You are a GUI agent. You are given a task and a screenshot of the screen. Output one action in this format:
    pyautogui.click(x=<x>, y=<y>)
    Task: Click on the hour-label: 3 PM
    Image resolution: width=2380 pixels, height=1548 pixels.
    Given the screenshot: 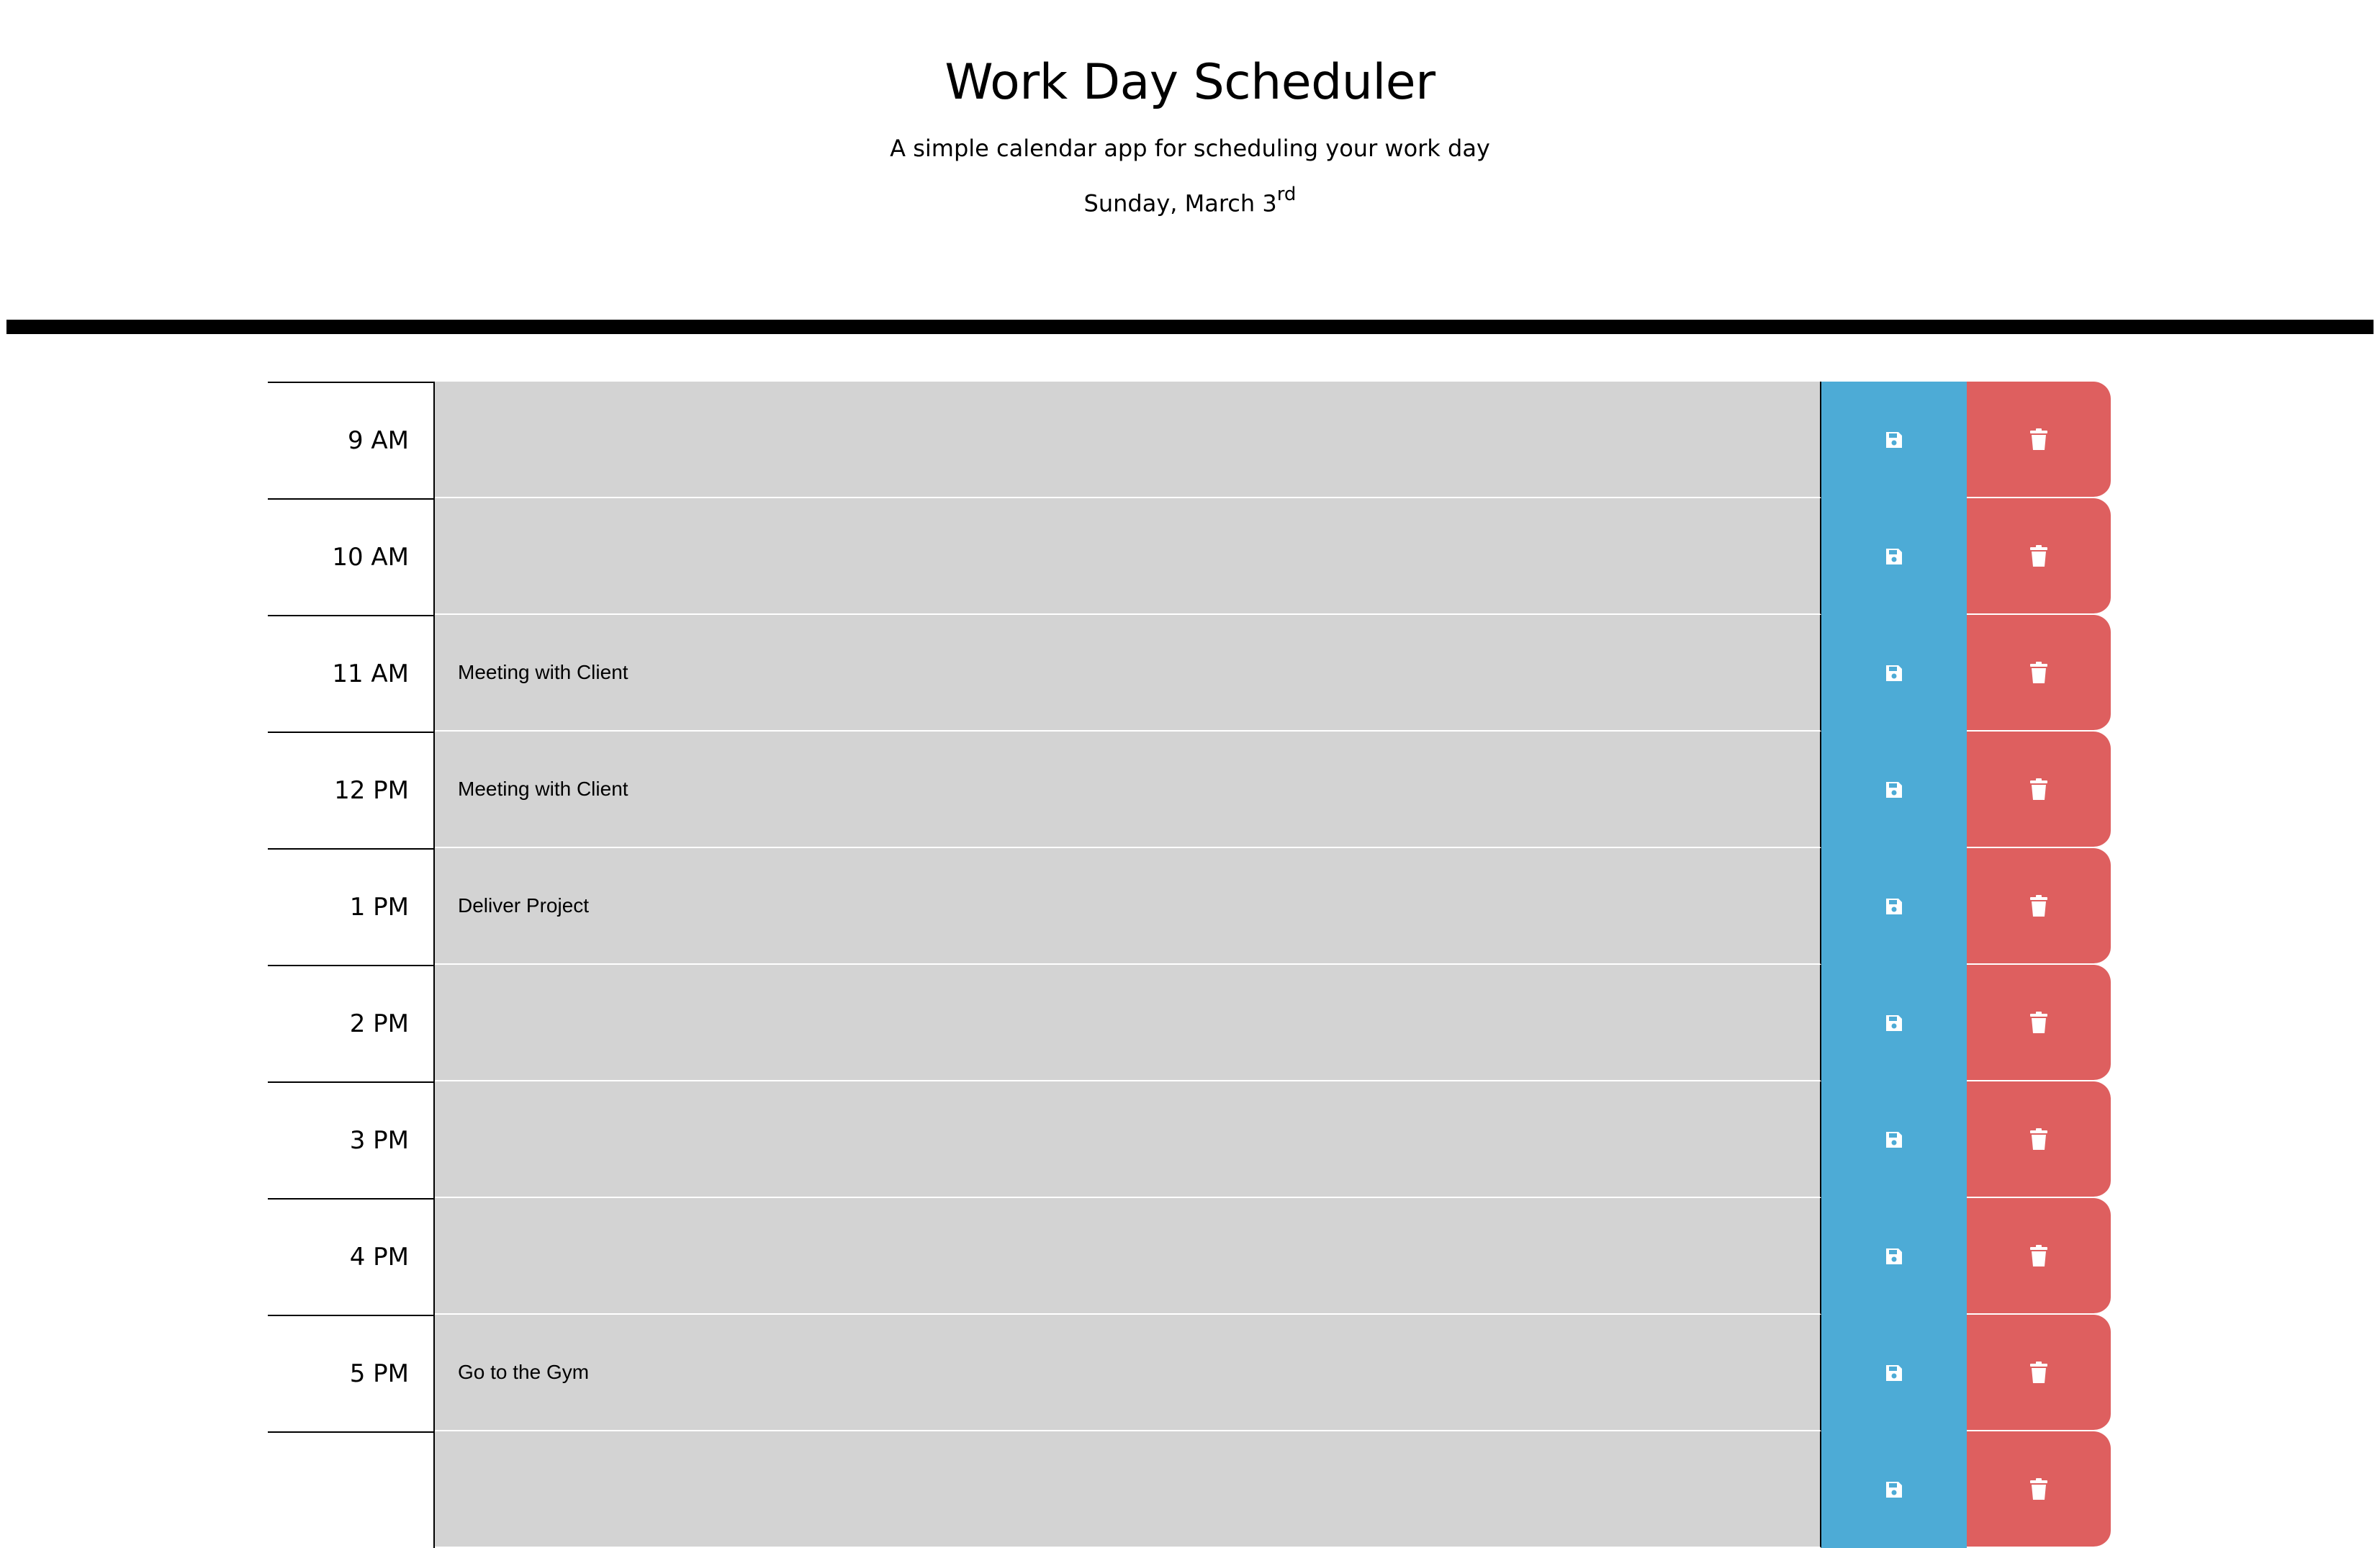 What is the action you would take?
    pyautogui.click(x=351, y=1139)
    